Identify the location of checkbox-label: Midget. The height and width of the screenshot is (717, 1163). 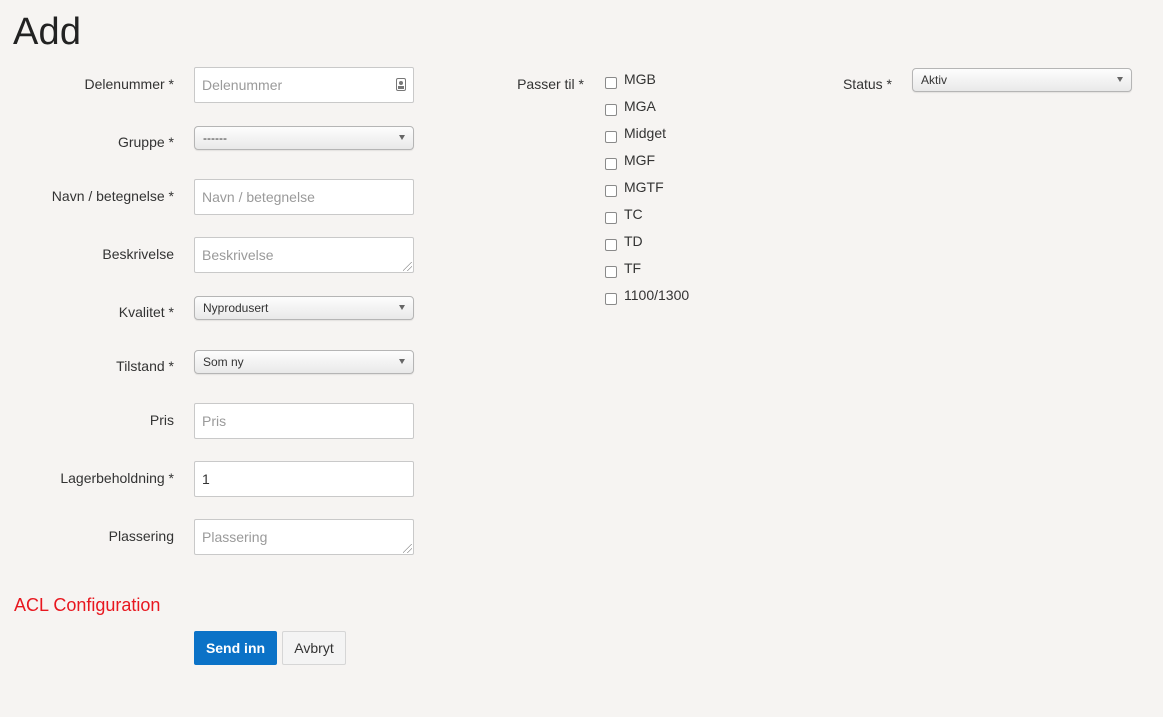
(645, 133).